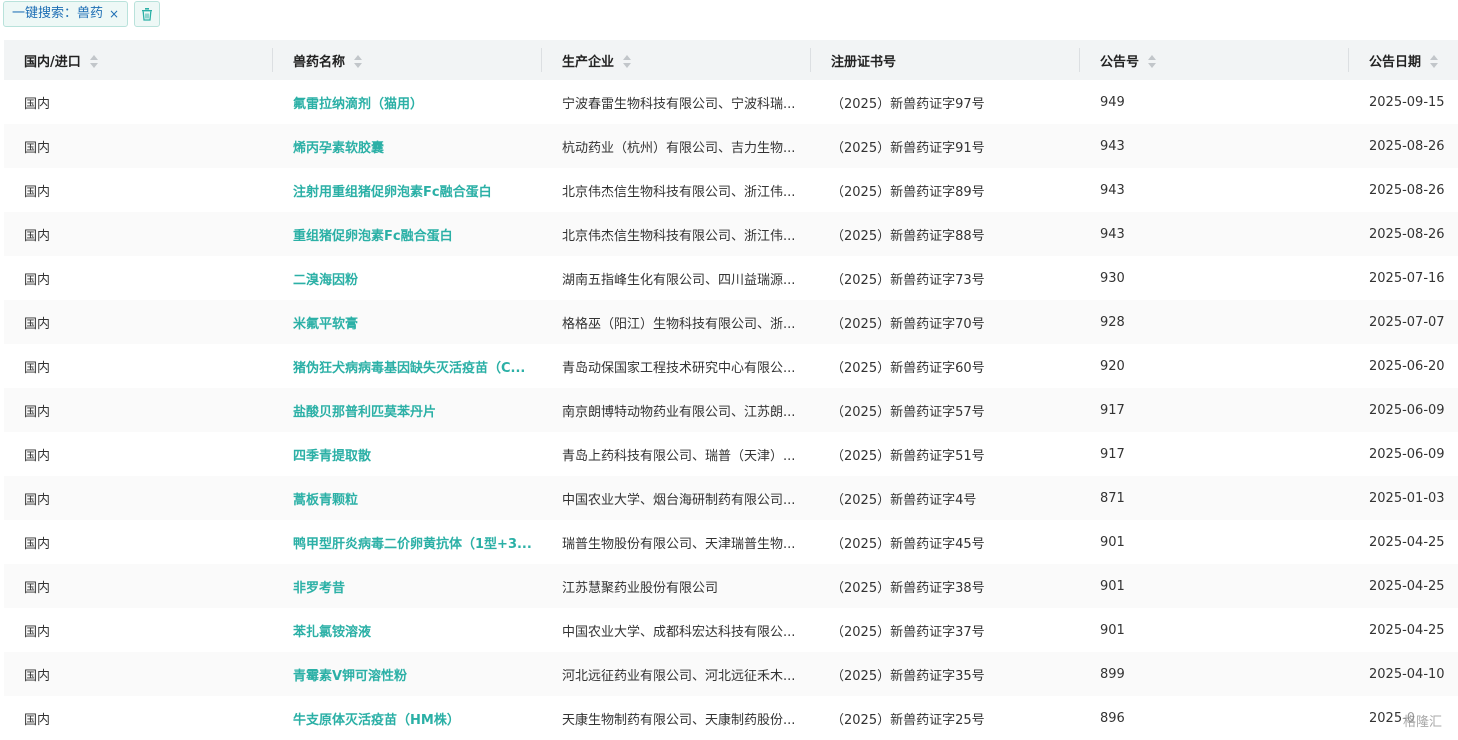 Image resolution: width=1458 pixels, height=740 pixels. What do you see at coordinates (1112, 278) in the screenshot?
I see `cell-notice-number: 930` at bounding box center [1112, 278].